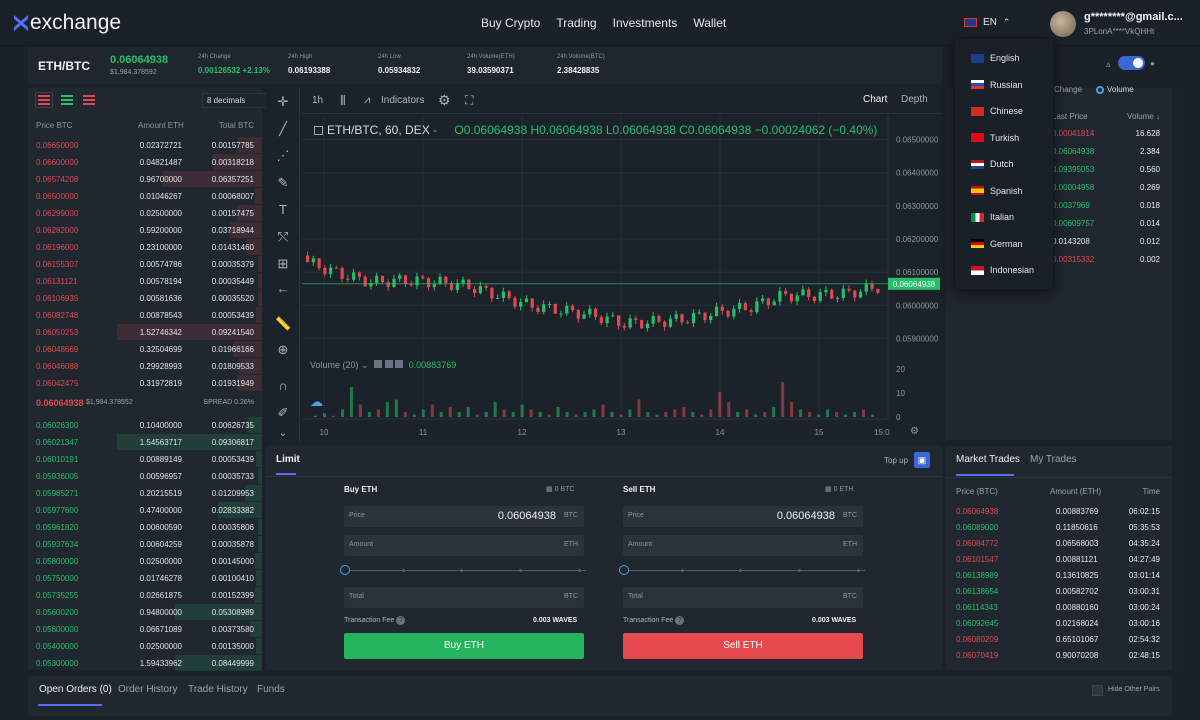 The image size is (1200, 720). I want to click on text-icon: T, so click(283, 210).